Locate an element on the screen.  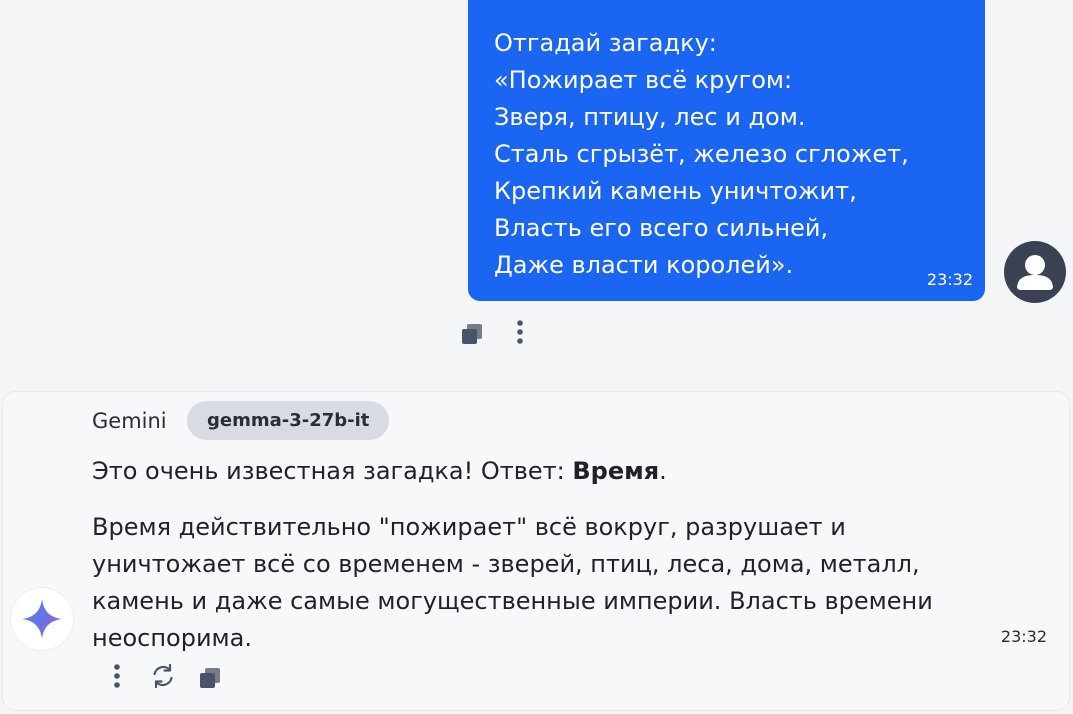
regenerate-icon is located at coordinates (163, 676).